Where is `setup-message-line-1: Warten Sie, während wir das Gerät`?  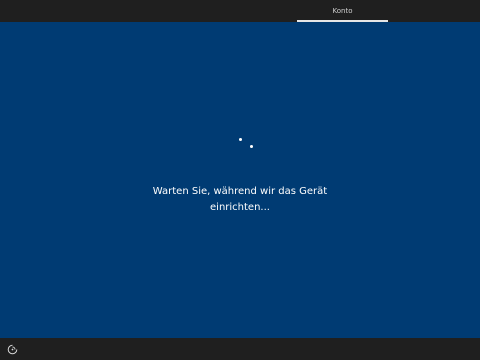
setup-message-line-1: Warten Sie, während wir das Gerät is located at coordinates (240, 191).